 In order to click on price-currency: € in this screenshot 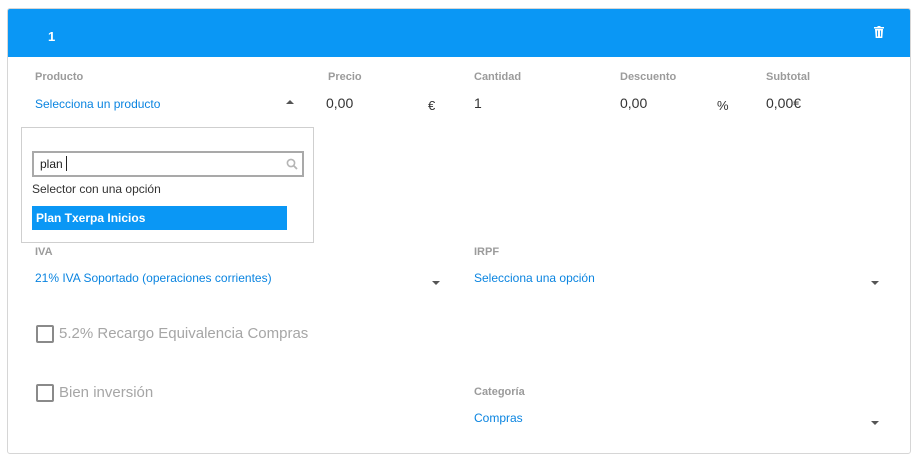, I will do `click(432, 105)`.